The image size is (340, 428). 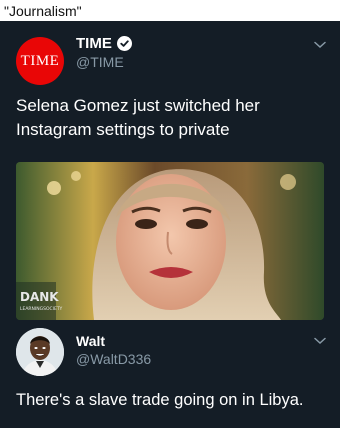 I want to click on avatar-logo-text: TIME, so click(x=40, y=60).